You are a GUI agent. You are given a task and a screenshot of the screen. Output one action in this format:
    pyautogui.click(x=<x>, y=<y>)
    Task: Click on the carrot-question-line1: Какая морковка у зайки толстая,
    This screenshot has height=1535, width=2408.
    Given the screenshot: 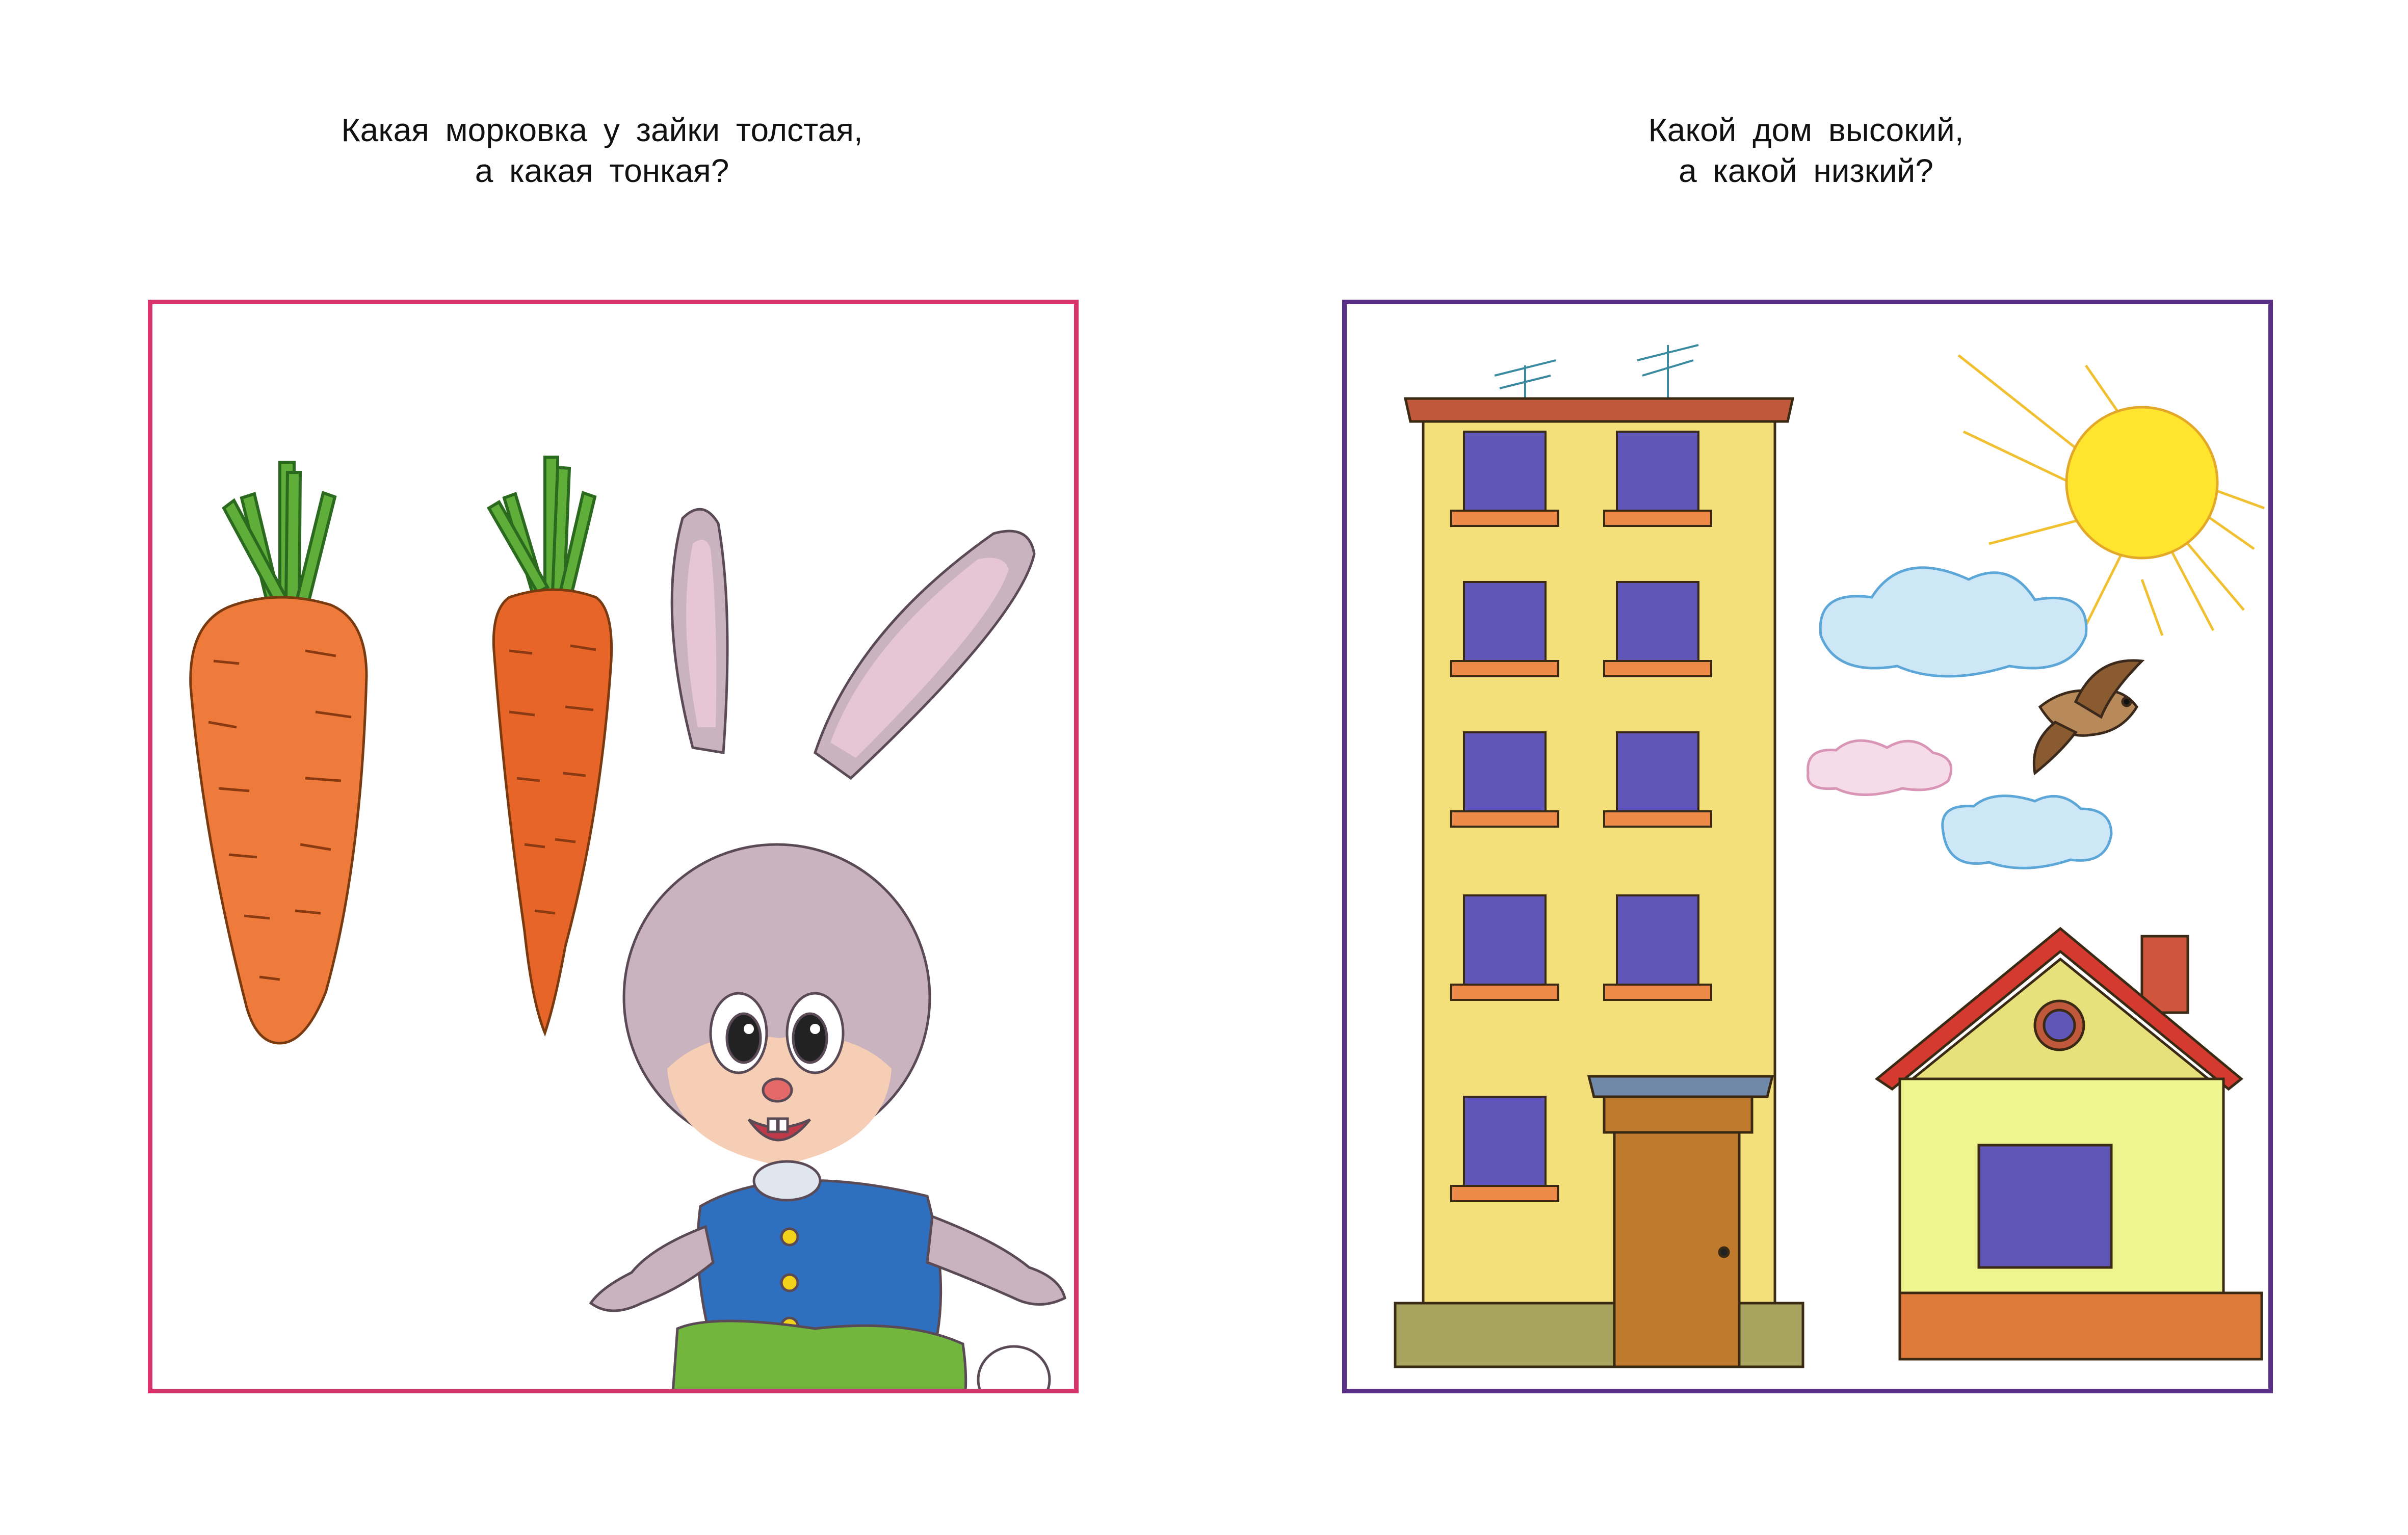 What is the action you would take?
    pyautogui.click(x=602, y=130)
    